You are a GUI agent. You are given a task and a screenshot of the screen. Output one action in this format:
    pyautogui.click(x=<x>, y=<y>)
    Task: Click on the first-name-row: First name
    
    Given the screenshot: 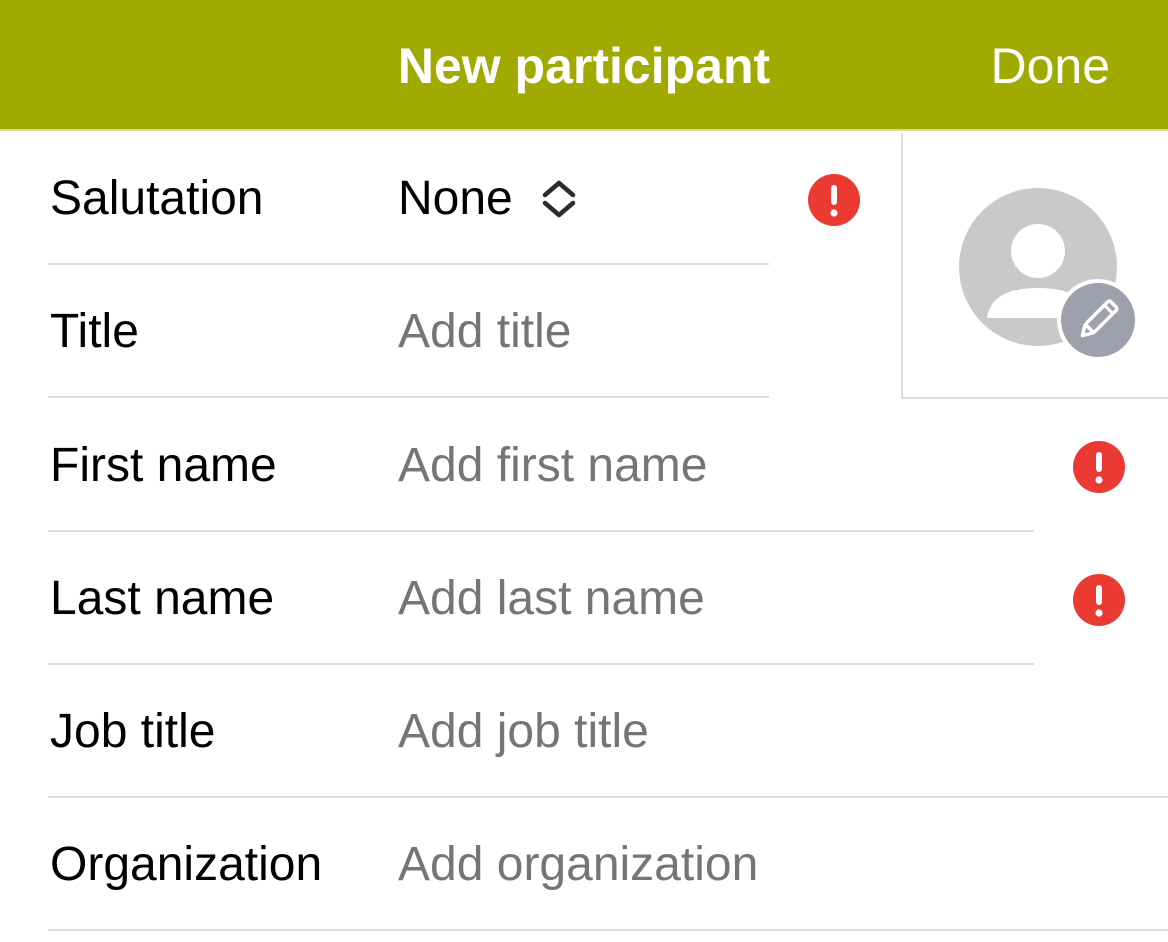 What is the action you would take?
    pyautogui.click(x=584, y=466)
    